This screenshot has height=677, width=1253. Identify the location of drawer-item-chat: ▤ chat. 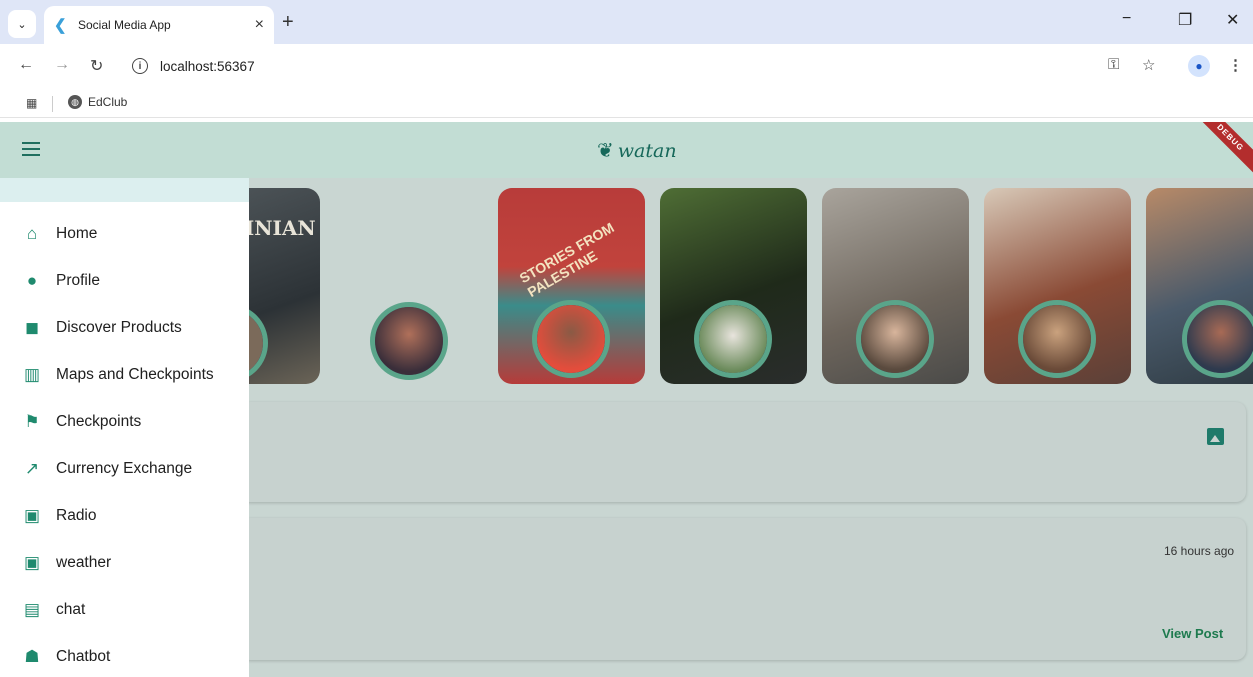
(124, 610).